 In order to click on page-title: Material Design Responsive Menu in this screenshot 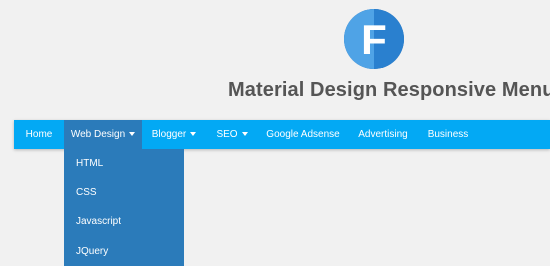, I will do `click(389, 90)`.